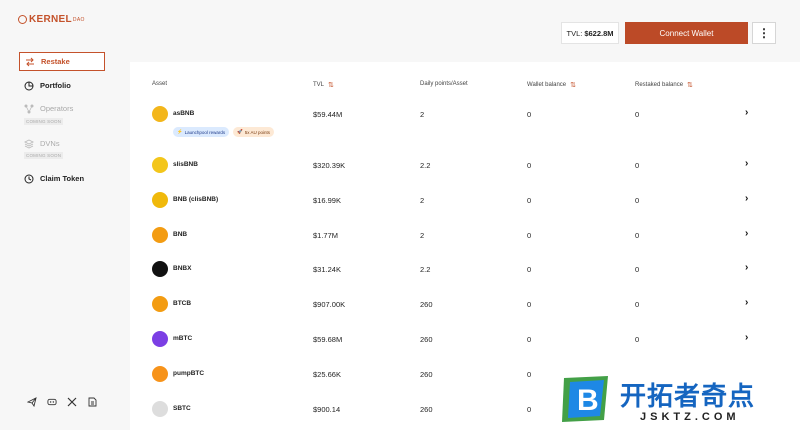 The width and height of the screenshot is (800, 430). Describe the element at coordinates (55, 85) in the screenshot. I see `sidebar-item-label: Portfolio` at that location.